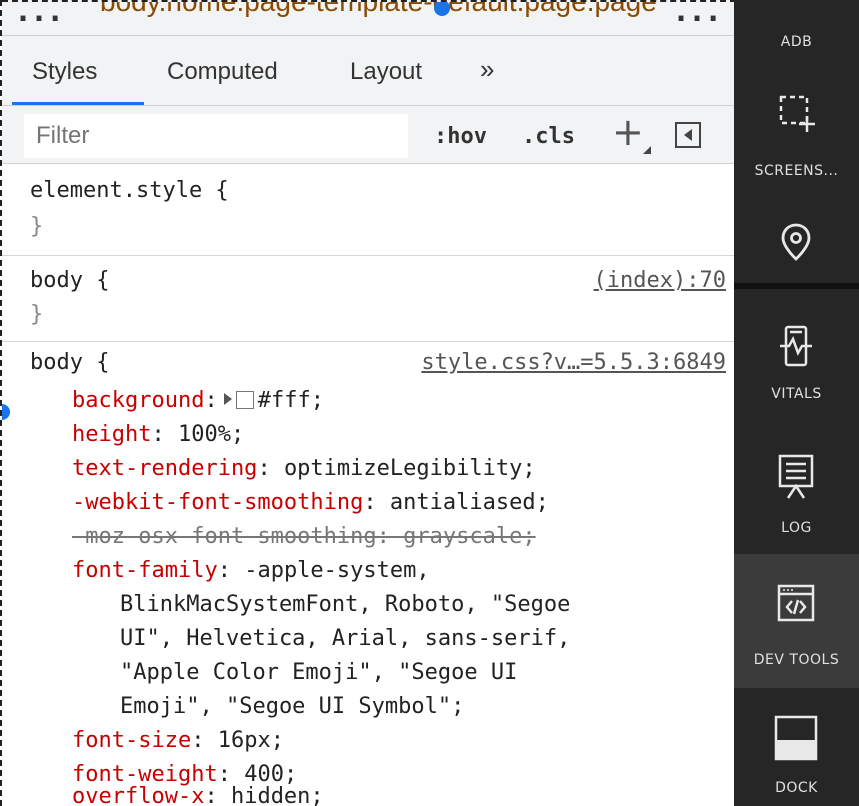 The width and height of the screenshot is (859, 806). Describe the element at coordinates (111, 434) in the screenshot. I see `property-name: height` at that location.